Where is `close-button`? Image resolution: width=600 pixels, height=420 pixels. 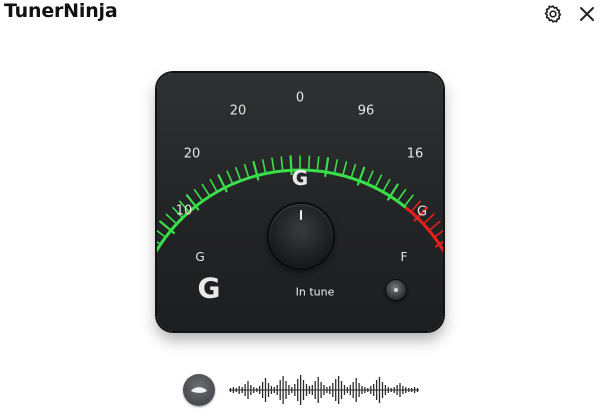
close-button is located at coordinates (587, 14).